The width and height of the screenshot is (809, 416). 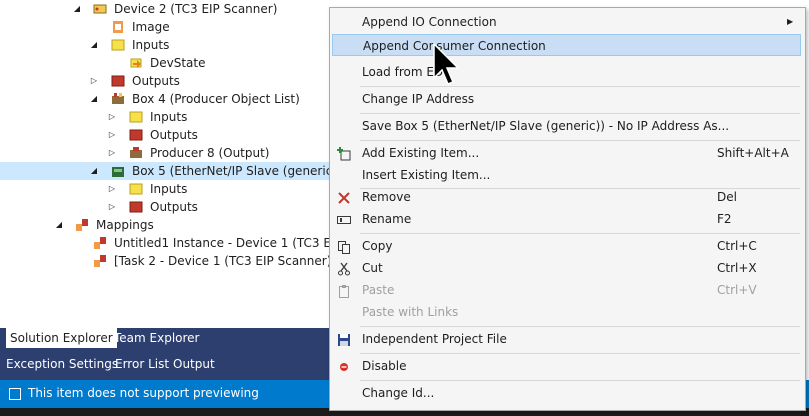 What do you see at coordinates (196, 9) in the screenshot?
I see `tree-label: Device 2 (TC3 EIP Scanner)` at bounding box center [196, 9].